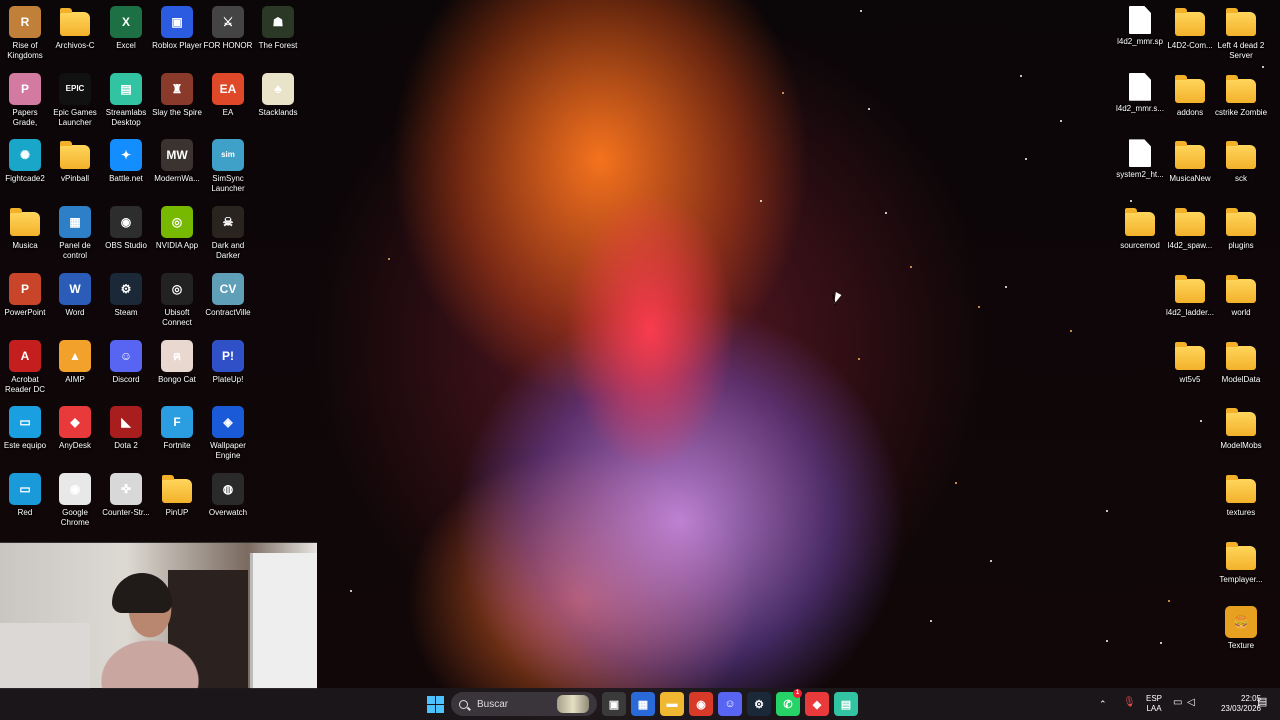 The height and width of the screenshot is (720, 1280). I want to click on battlenet-icon: ✦, so click(126, 155).